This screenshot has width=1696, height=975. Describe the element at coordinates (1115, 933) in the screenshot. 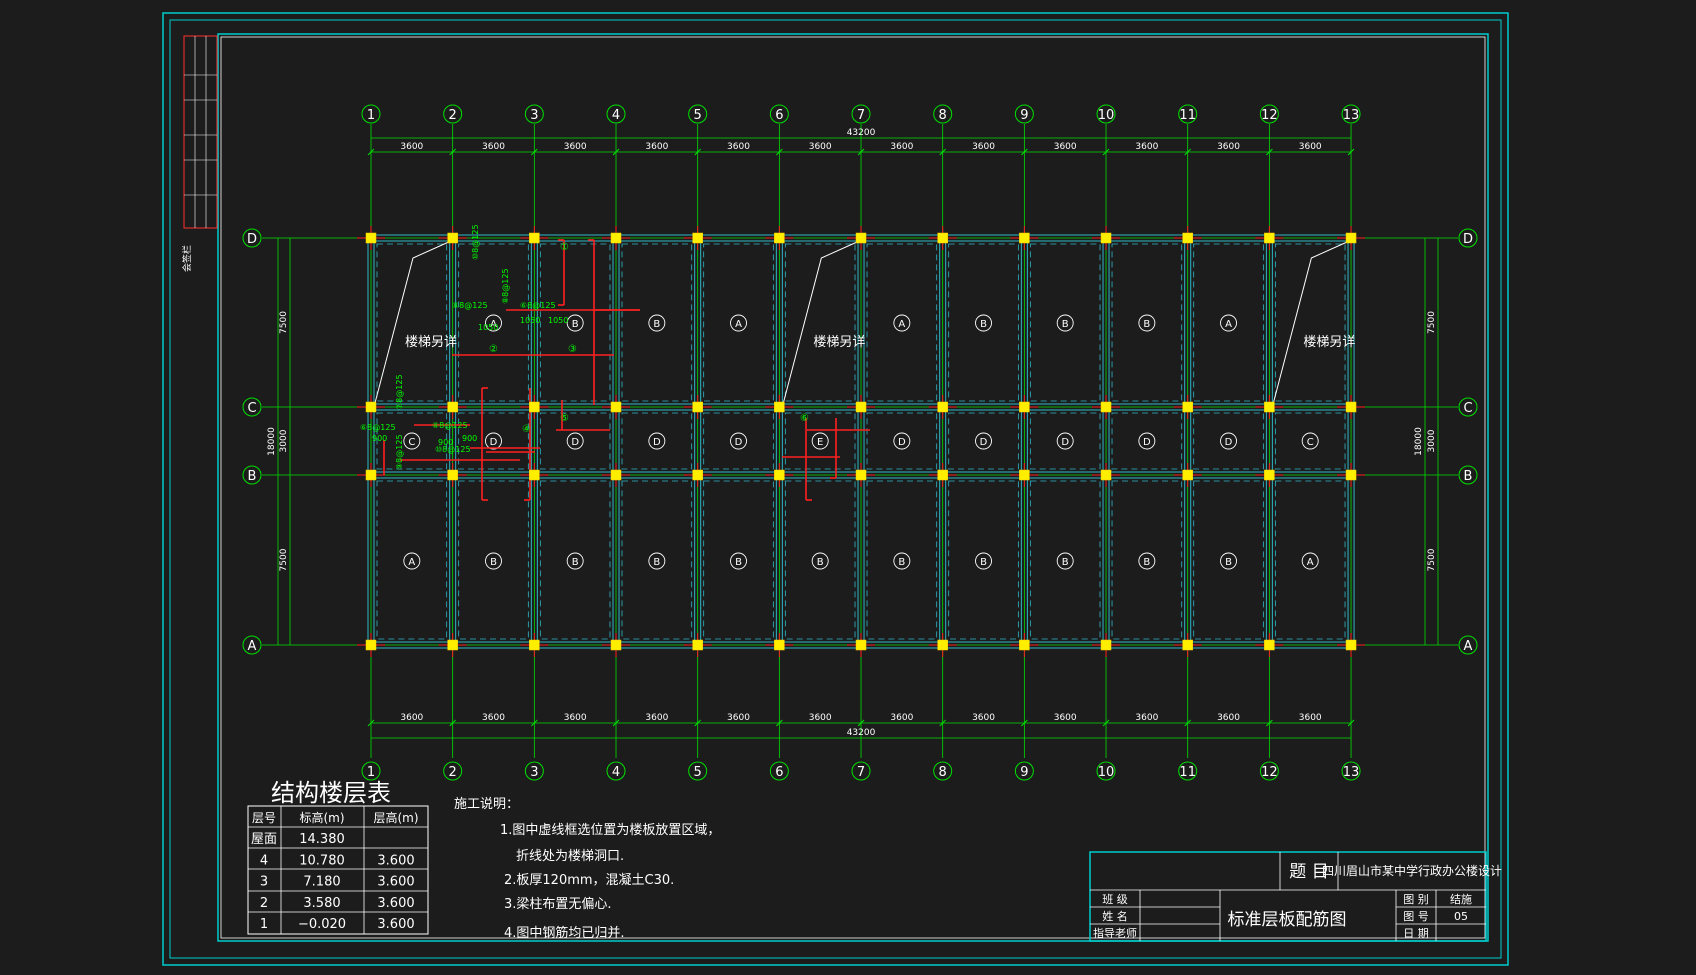

I see `advisor-label: 指导老师` at that location.